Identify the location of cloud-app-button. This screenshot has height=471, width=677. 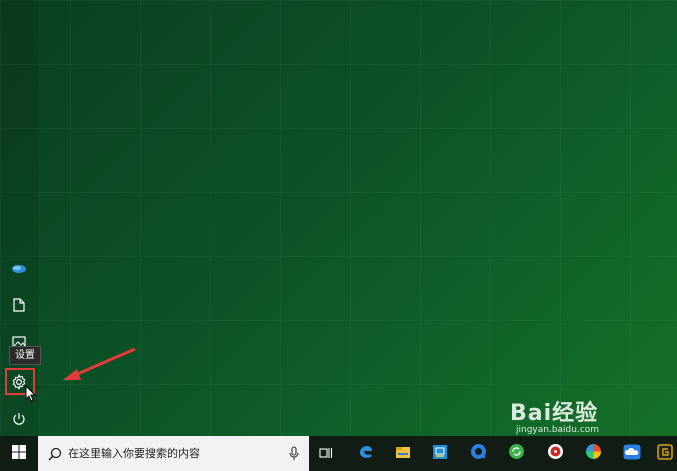
(632, 453).